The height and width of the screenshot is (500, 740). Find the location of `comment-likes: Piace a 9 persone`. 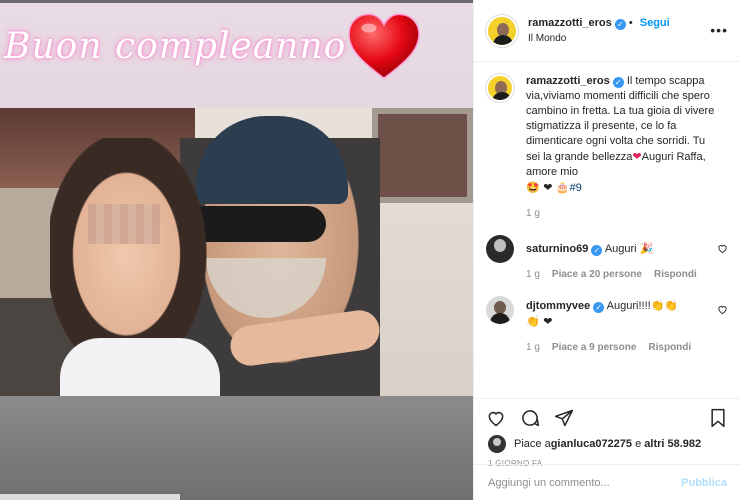

comment-likes: Piace a 9 persone is located at coordinates (594, 347).